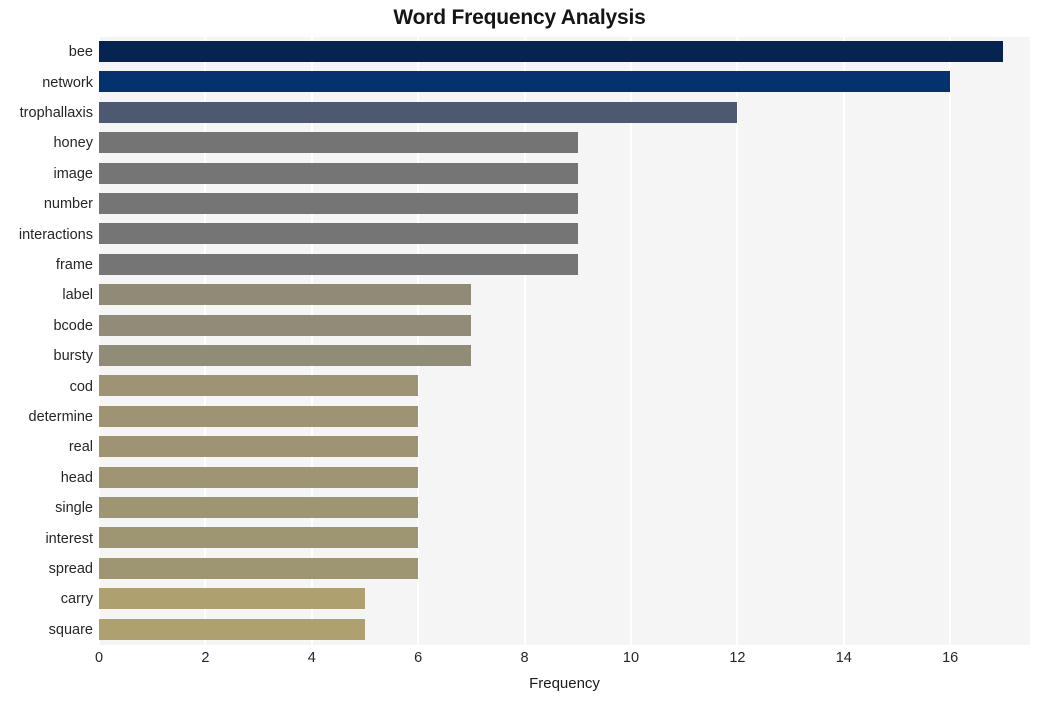 The height and width of the screenshot is (701, 1039). Describe the element at coordinates (737, 658) in the screenshot. I see `x-tick-label-12: 12` at that location.